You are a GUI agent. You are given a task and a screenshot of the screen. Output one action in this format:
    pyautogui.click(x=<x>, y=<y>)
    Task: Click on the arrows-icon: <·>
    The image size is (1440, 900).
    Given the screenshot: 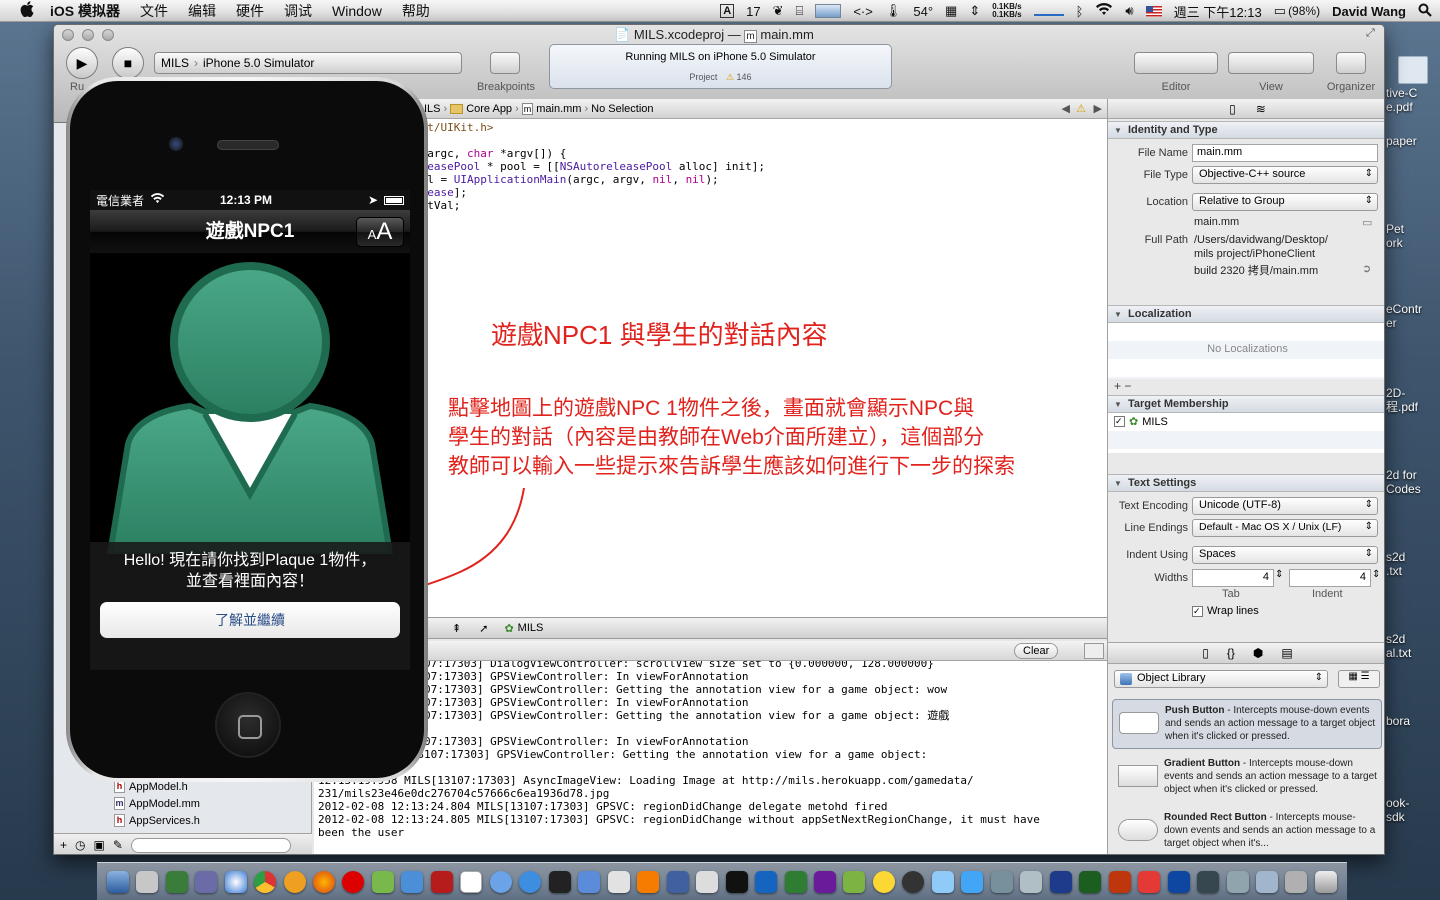 What is the action you would take?
    pyautogui.click(x=863, y=11)
    